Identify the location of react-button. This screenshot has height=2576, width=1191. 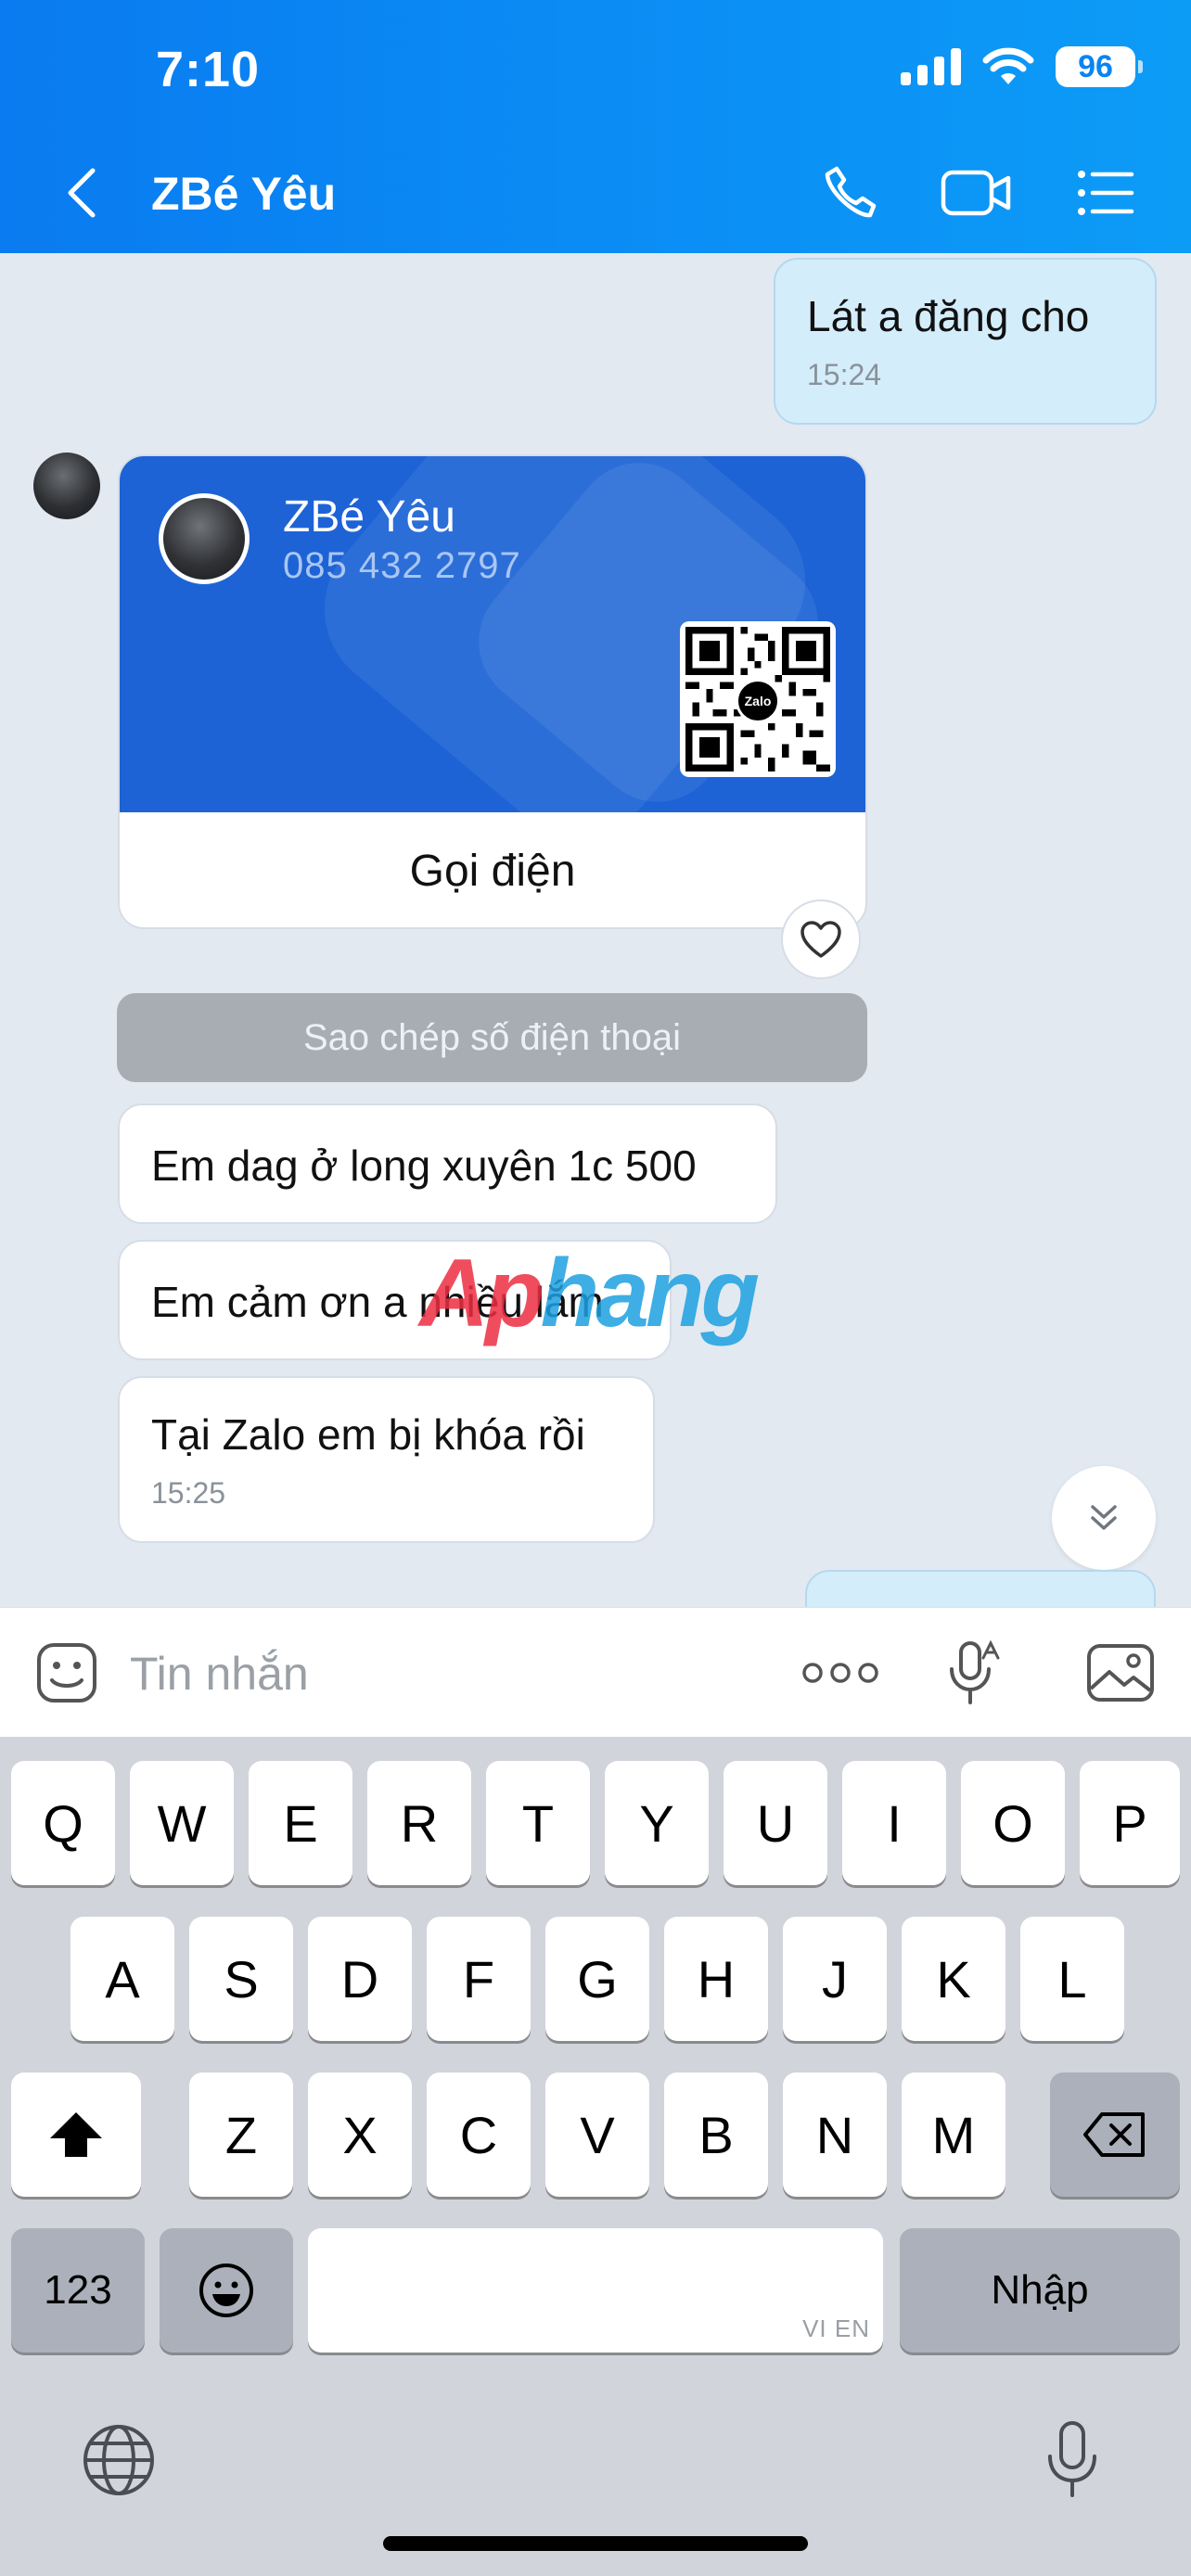
(821, 939).